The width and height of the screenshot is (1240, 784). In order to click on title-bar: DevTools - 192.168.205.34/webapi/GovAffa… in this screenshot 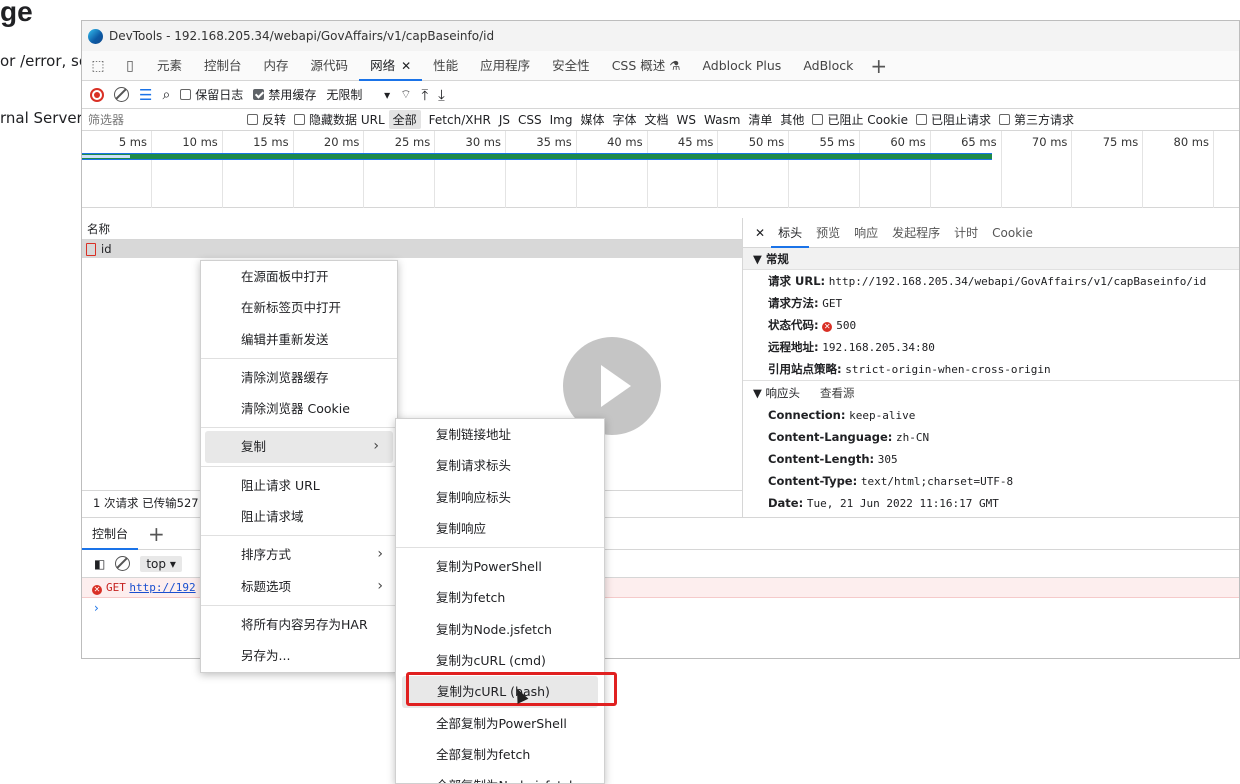, I will do `click(660, 36)`.